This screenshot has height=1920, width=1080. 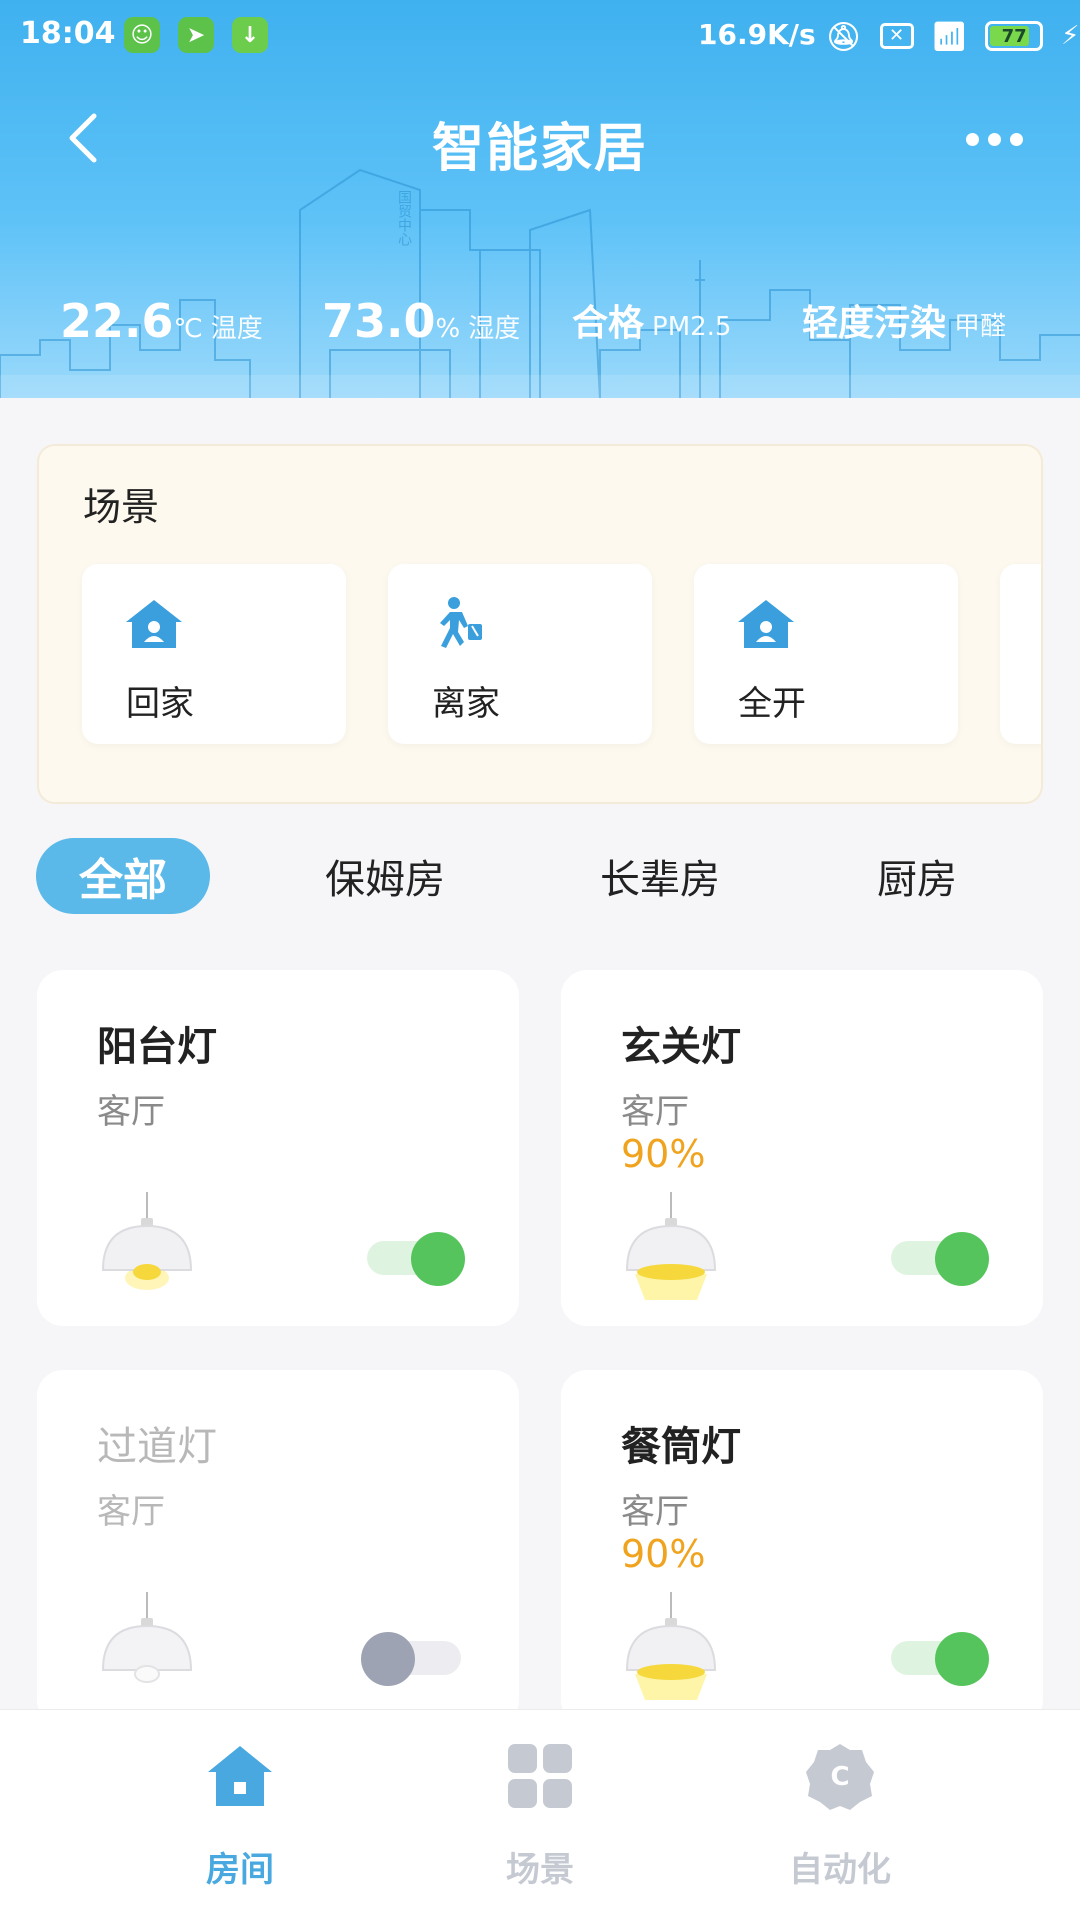 What do you see at coordinates (240, 1776) in the screenshot?
I see `house-icon` at bounding box center [240, 1776].